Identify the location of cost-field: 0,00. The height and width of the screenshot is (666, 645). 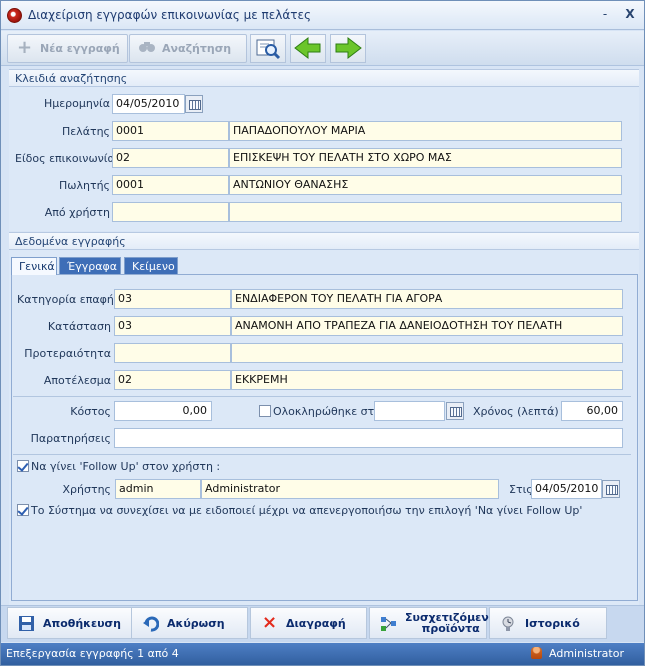
(163, 411).